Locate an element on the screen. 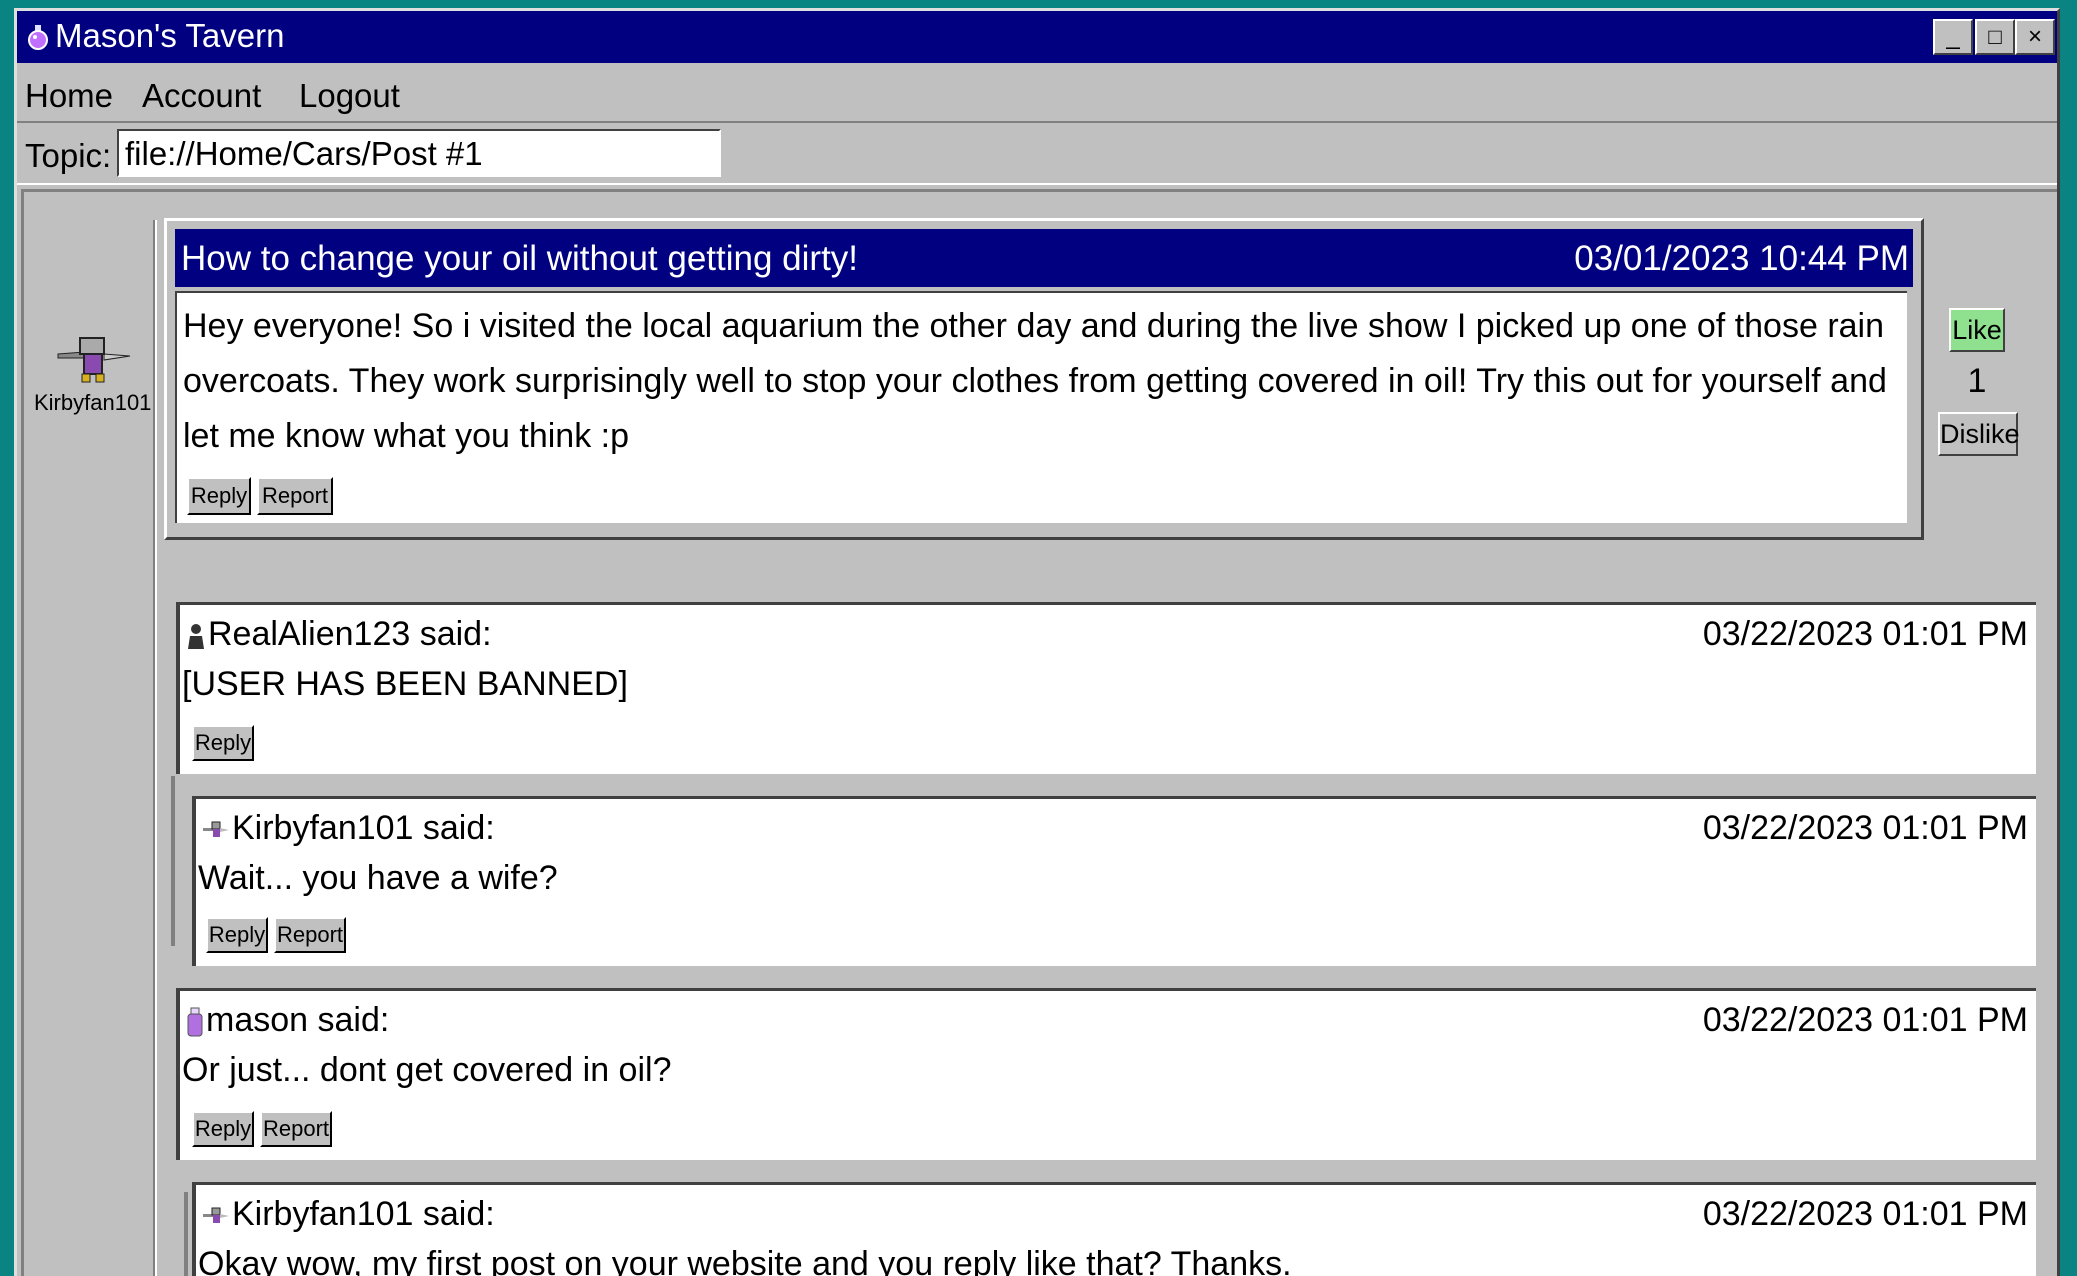 This screenshot has height=1276, width=2077. menu-account: Account is located at coordinates (201, 96).